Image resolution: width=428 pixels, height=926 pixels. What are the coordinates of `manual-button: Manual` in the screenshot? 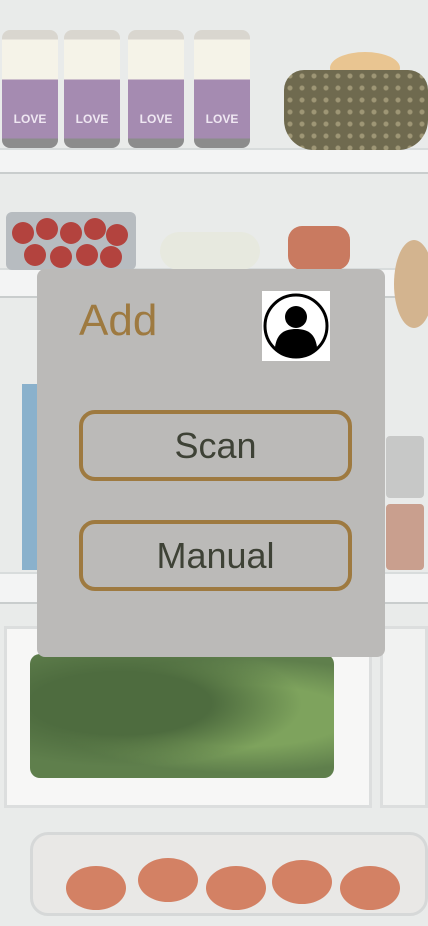 It's located at (215, 555).